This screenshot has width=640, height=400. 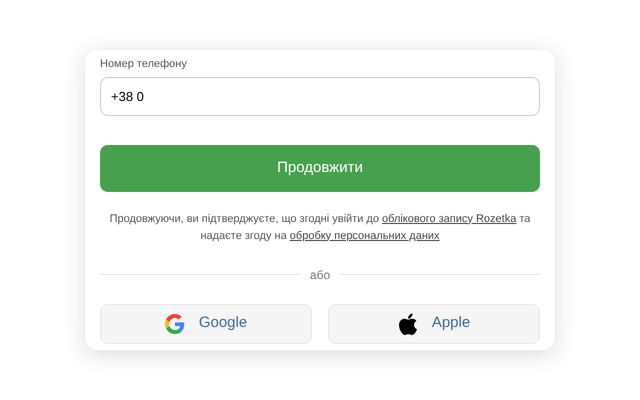 What do you see at coordinates (206, 324) in the screenshot?
I see `social-login-button: Google` at bounding box center [206, 324].